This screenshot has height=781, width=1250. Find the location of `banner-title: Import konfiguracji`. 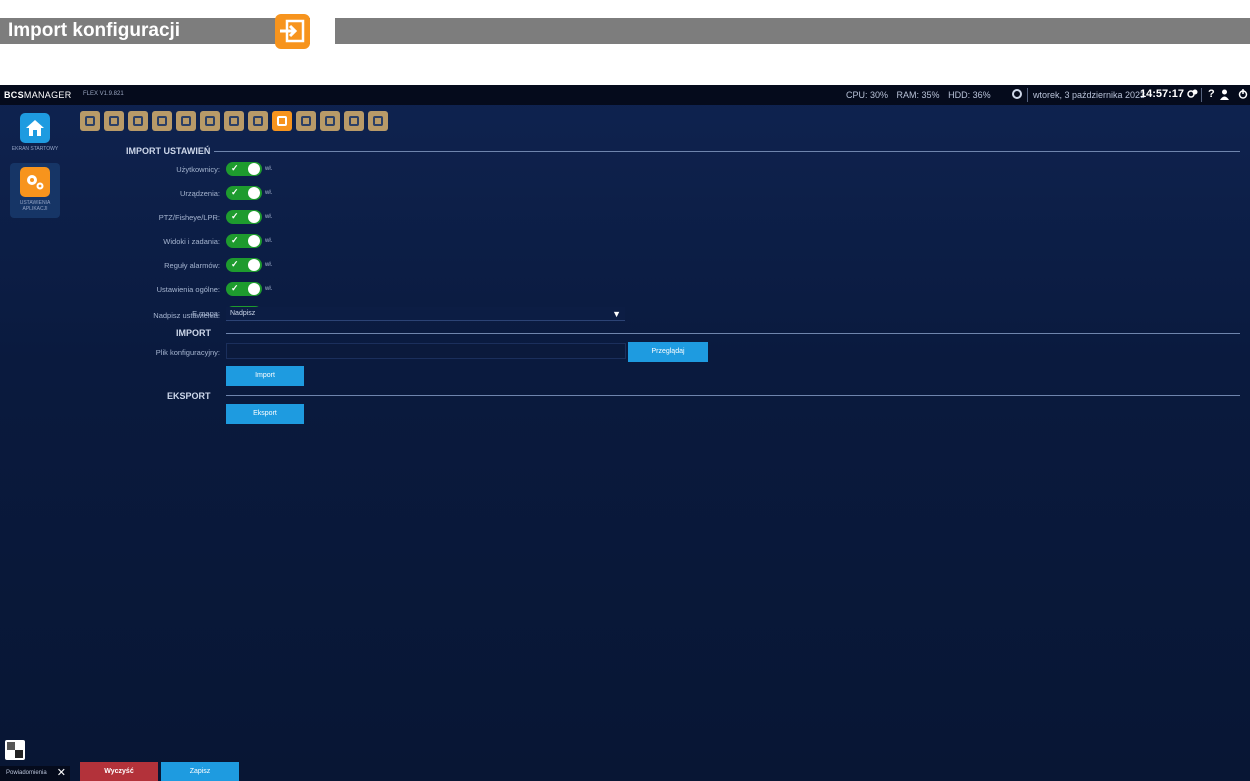

banner-title: Import konfiguracji is located at coordinates (94, 30).